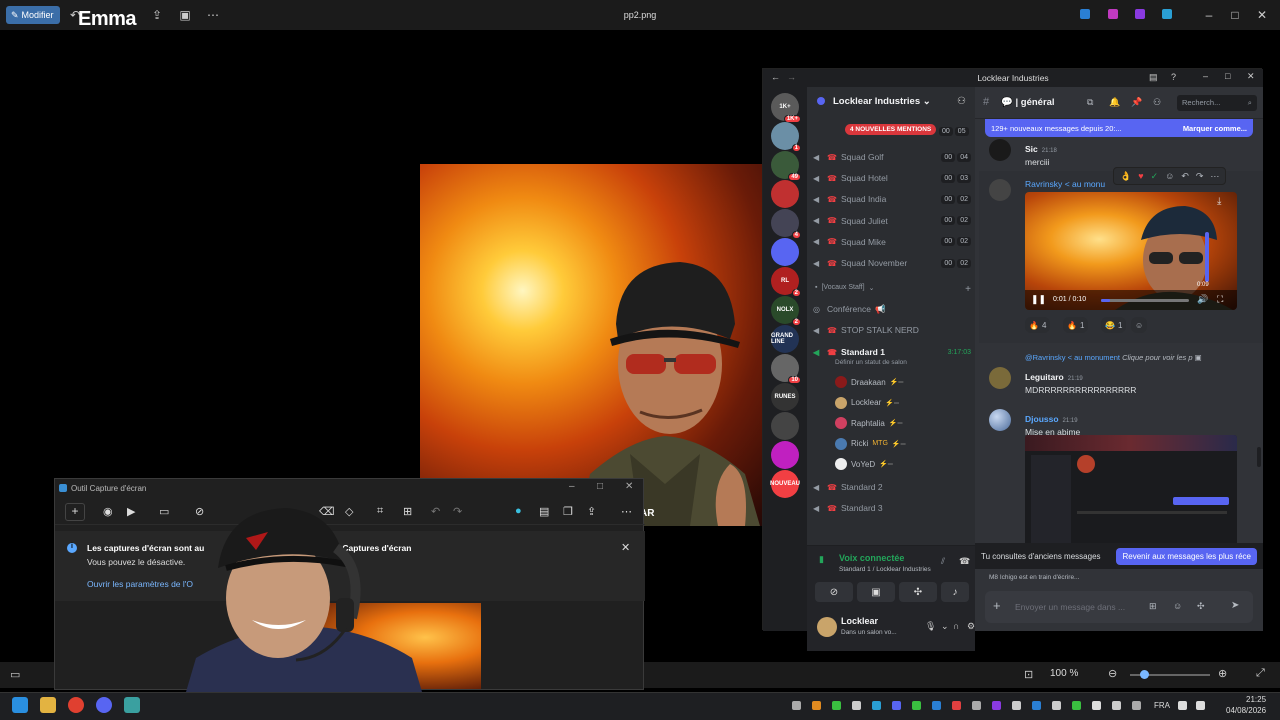 This screenshot has width=1280, height=720. What do you see at coordinates (1207, 257) in the screenshot?
I see `volume-slider` at bounding box center [1207, 257].